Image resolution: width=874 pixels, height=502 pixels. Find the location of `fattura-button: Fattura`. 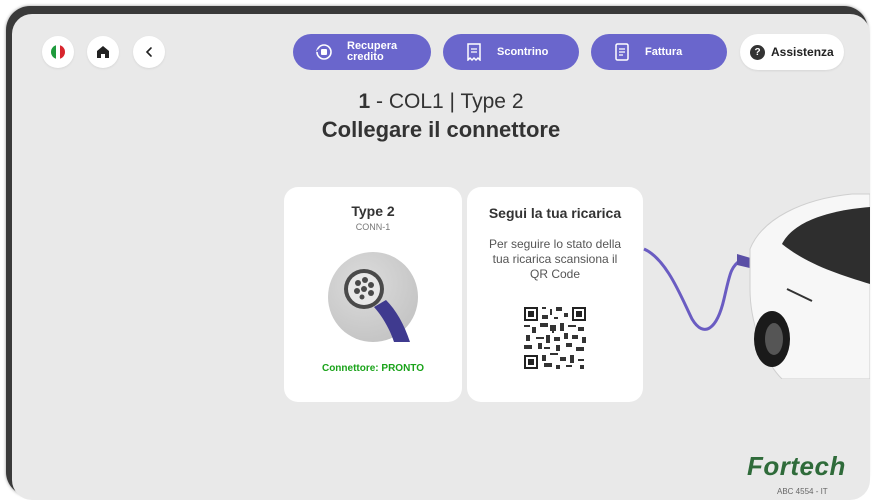

fattura-button: Fattura is located at coordinates (659, 52).